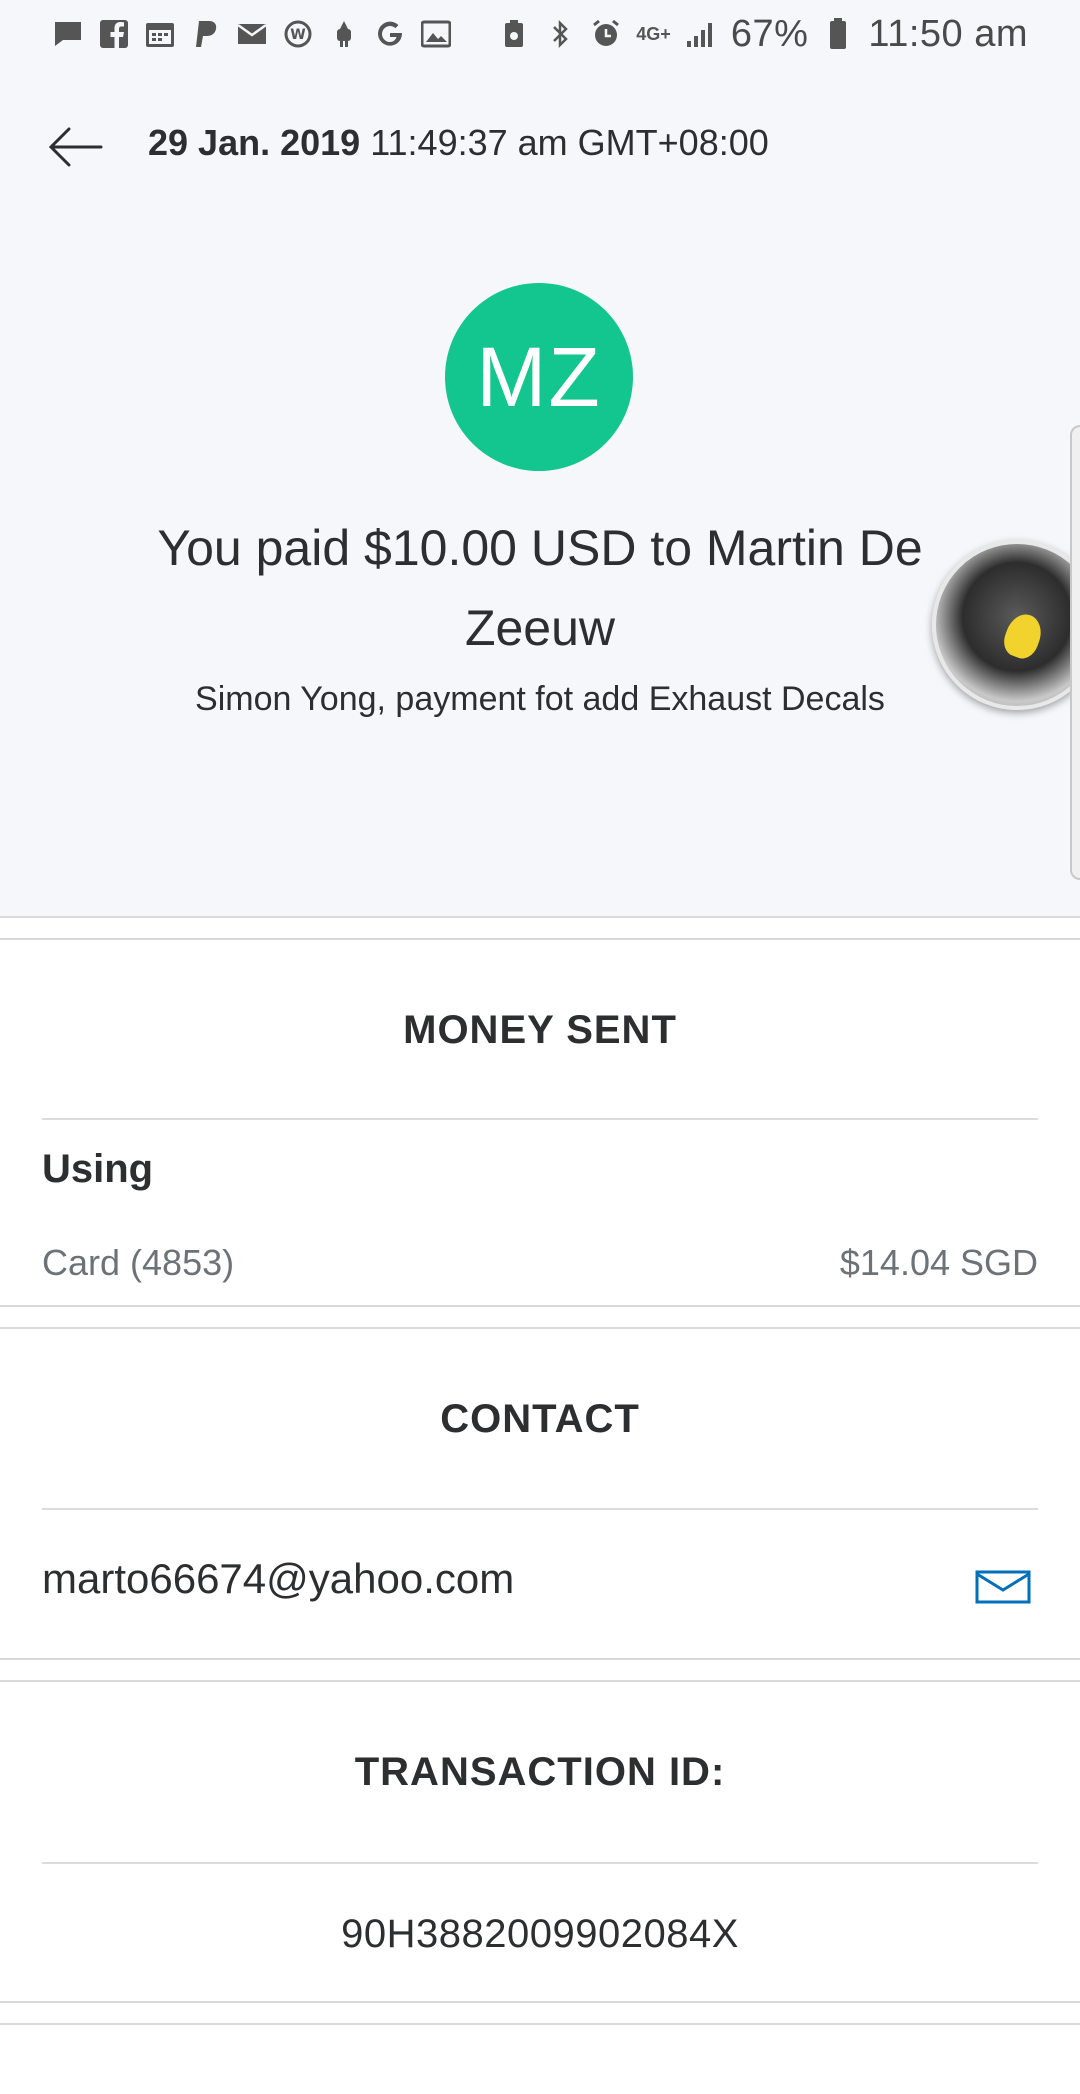  What do you see at coordinates (98, 1169) in the screenshot?
I see `payment-method-label: Using` at bounding box center [98, 1169].